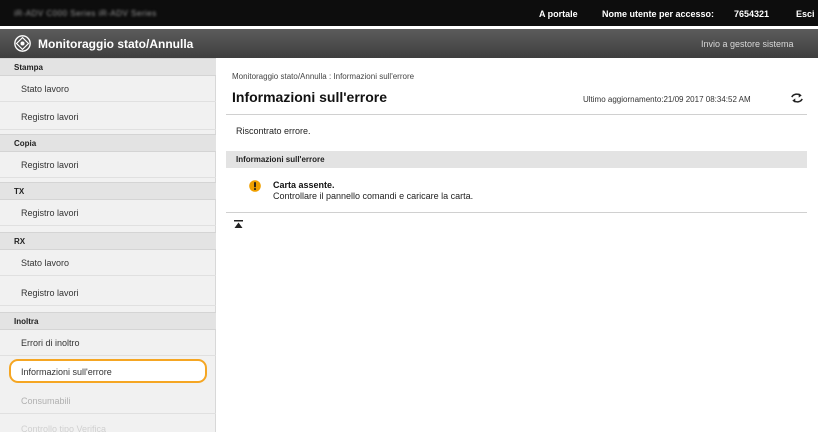  What do you see at coordinates (108, 213) in the screenshot?
I see `sidebar-item-tx-job-log: Registro lavori` at bounding box center [108, 213].